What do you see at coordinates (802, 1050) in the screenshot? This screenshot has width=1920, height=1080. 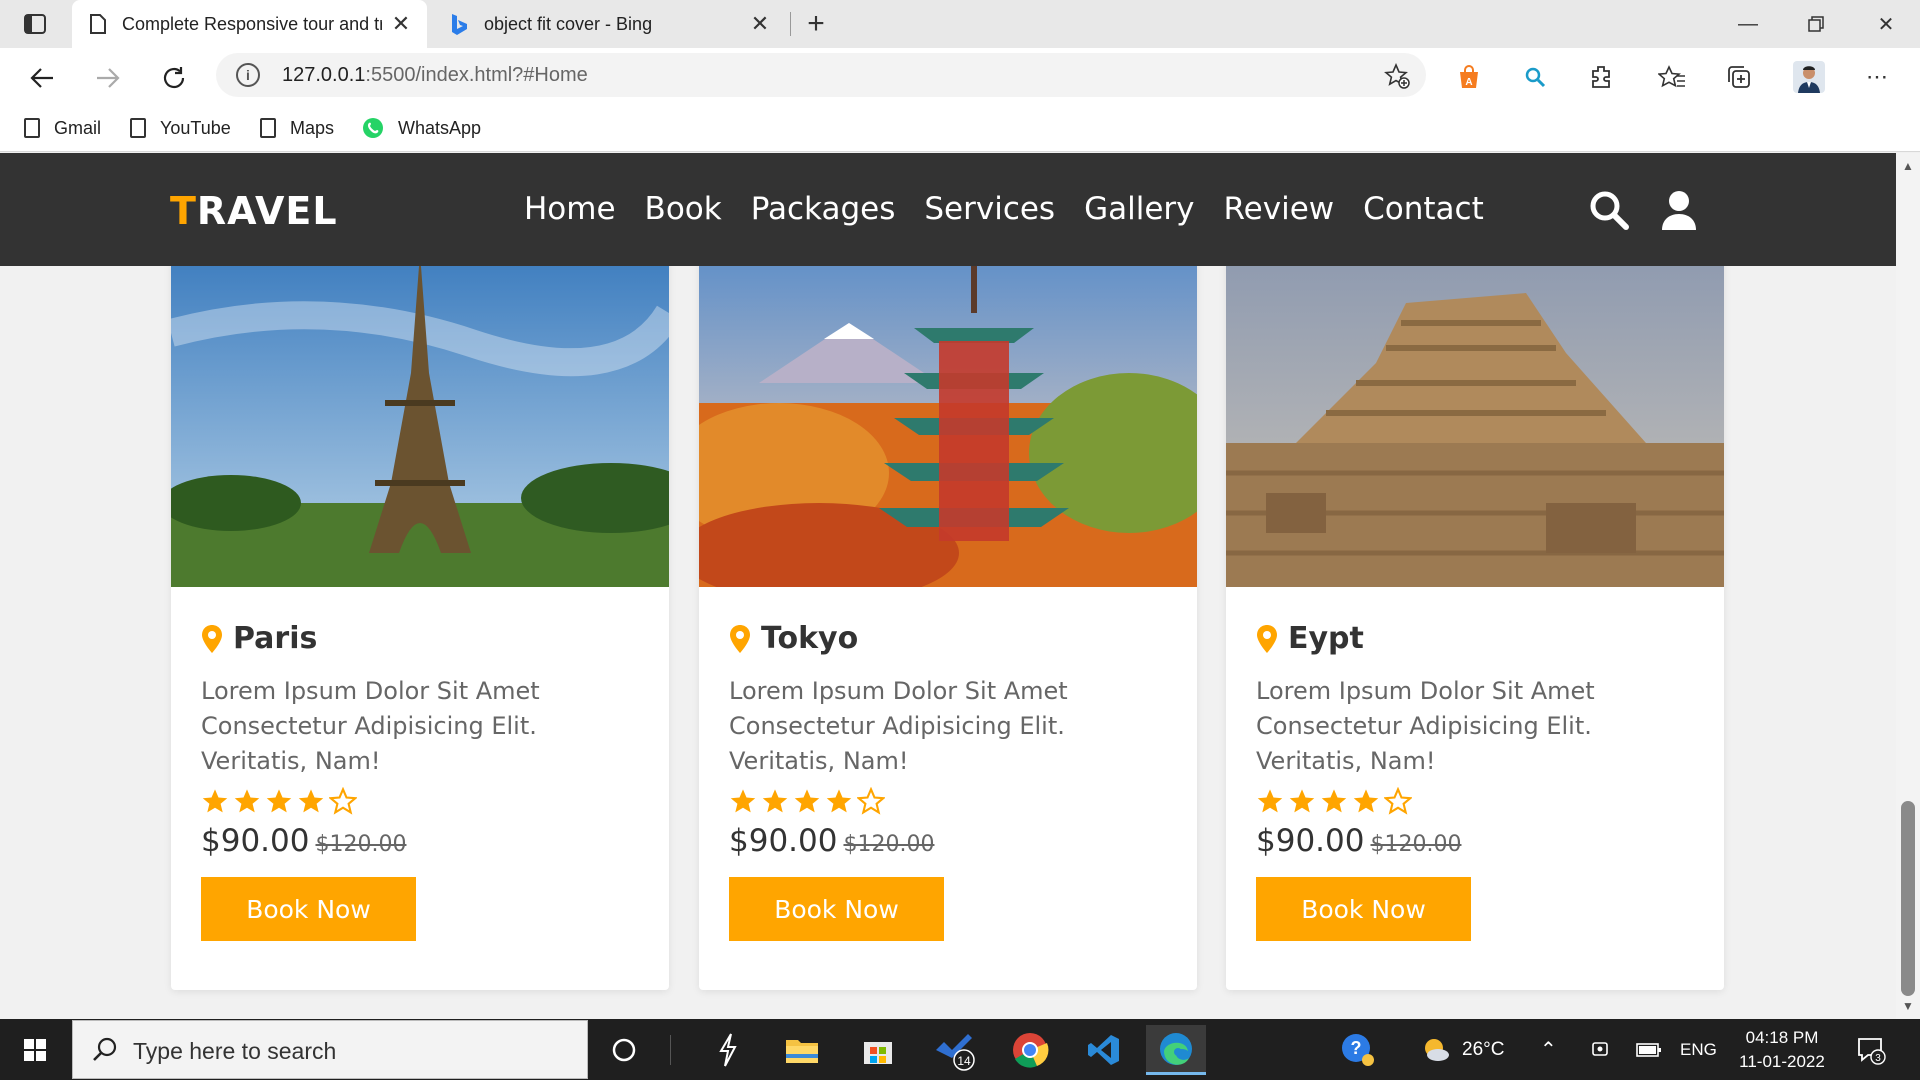 I see `file-explorer-icon` at bounding box center [802, 1050].